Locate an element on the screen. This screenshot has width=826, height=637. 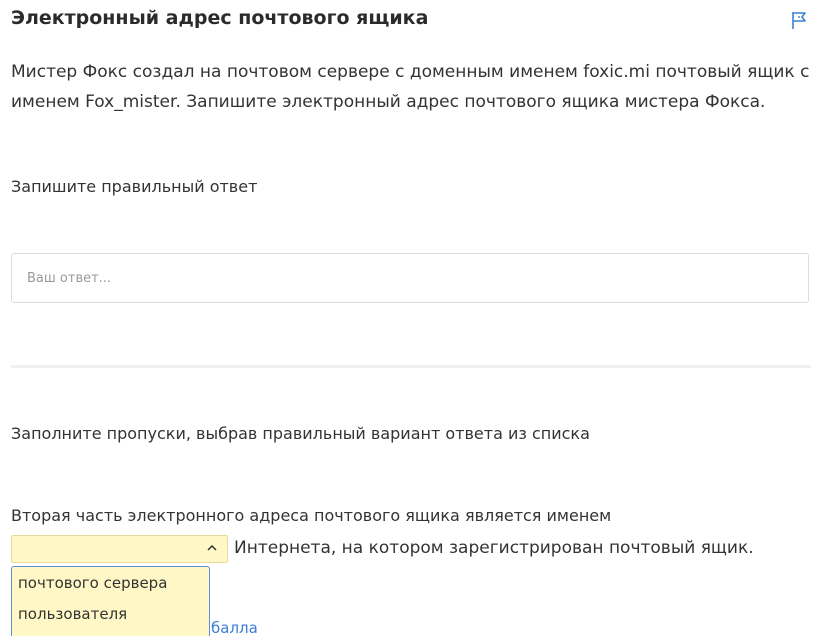
divider is located at coordinates (411, 366).